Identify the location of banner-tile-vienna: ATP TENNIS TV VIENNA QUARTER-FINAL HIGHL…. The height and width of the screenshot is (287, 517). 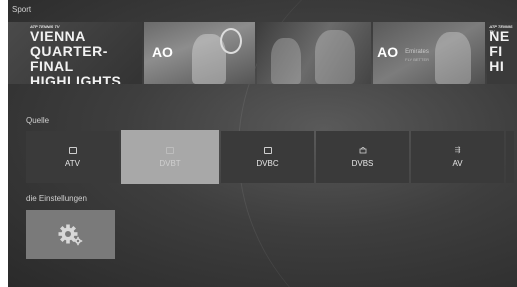
(75, 53).